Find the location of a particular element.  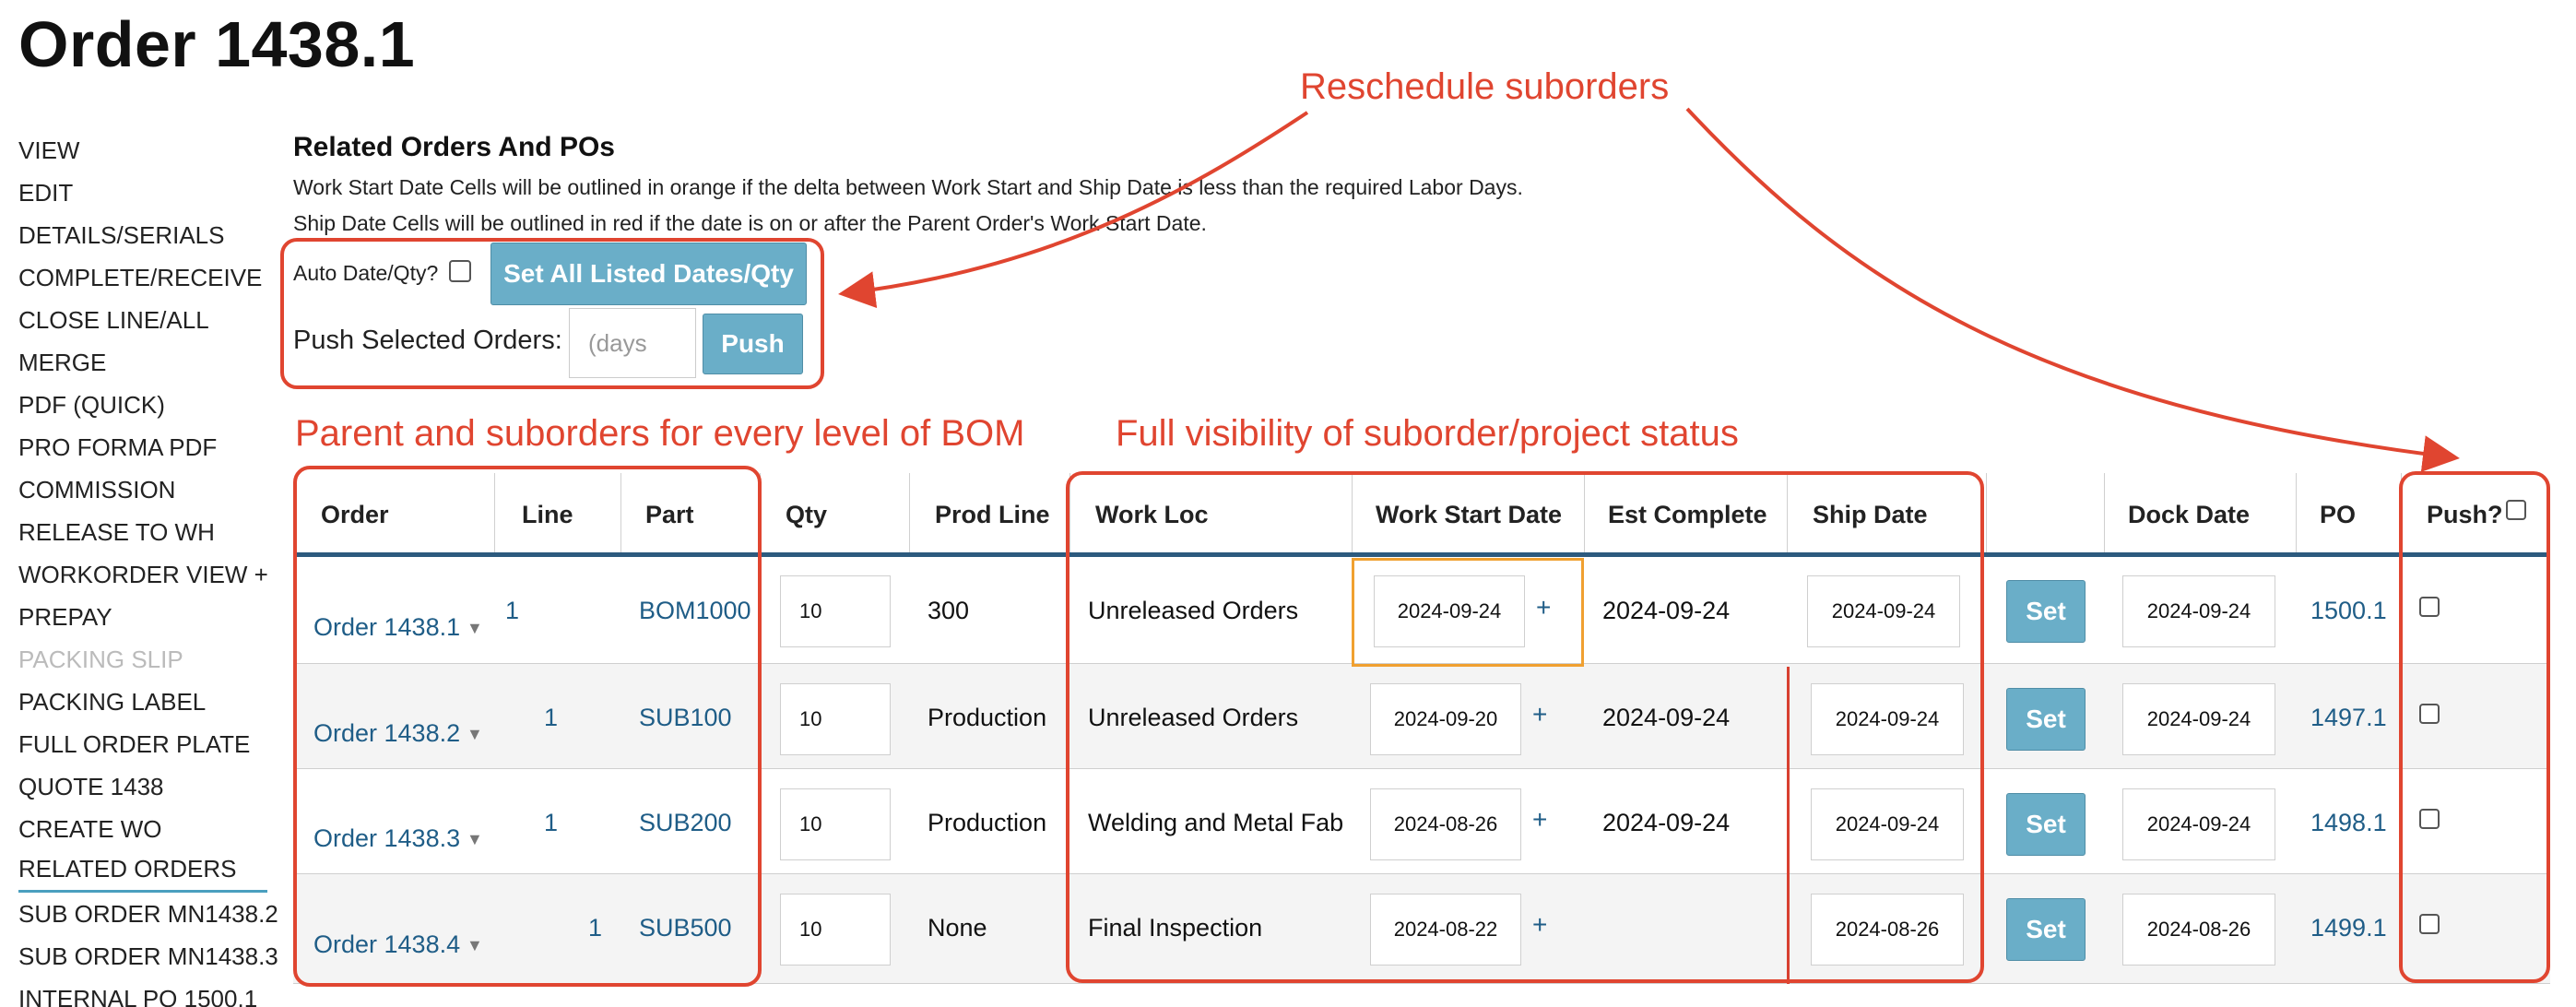

sidebar-item-close-line: CLOSE LINE/ALL is located at coordinates (142, 320).